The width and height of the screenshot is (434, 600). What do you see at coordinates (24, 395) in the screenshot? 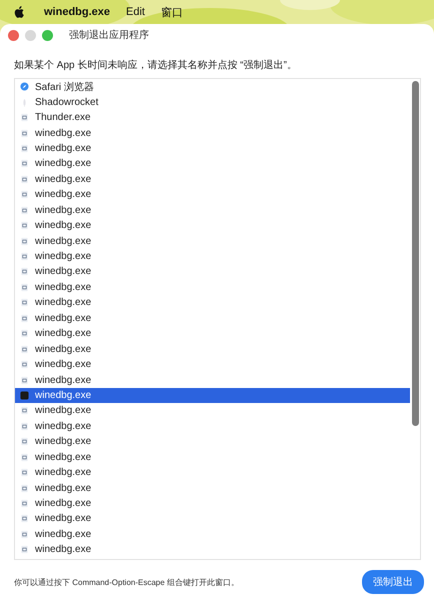
I see `terminal-icon` at bounding box center [24, 395].